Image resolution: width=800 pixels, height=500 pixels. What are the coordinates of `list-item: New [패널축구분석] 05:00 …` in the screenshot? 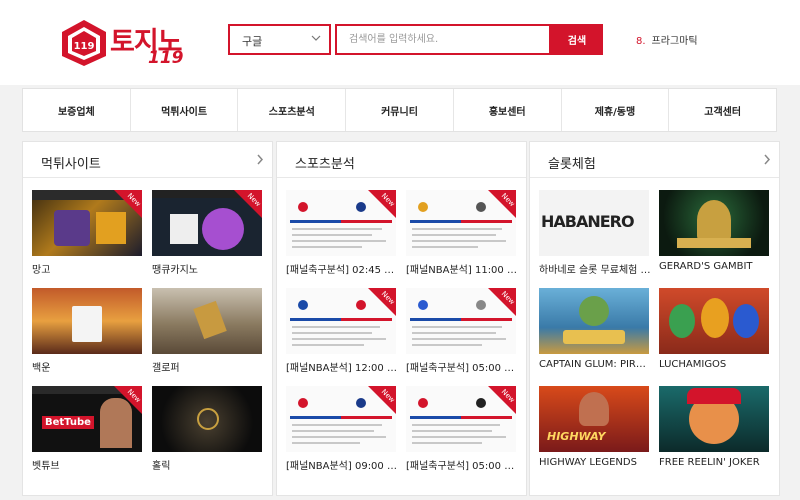 It's located at (461, 331).